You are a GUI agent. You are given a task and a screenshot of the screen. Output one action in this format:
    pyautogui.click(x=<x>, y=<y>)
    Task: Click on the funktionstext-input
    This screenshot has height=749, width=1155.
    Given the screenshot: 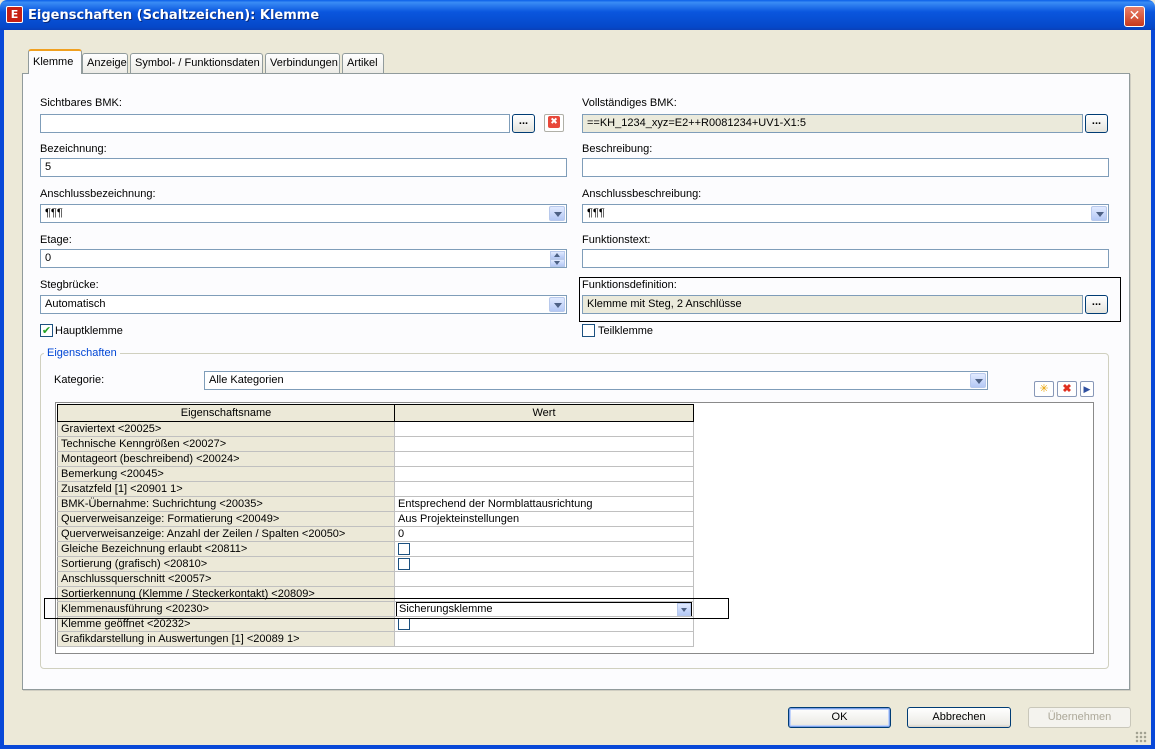 What is the action you would take?
    pyautogui.click(x=845, y=258)
    